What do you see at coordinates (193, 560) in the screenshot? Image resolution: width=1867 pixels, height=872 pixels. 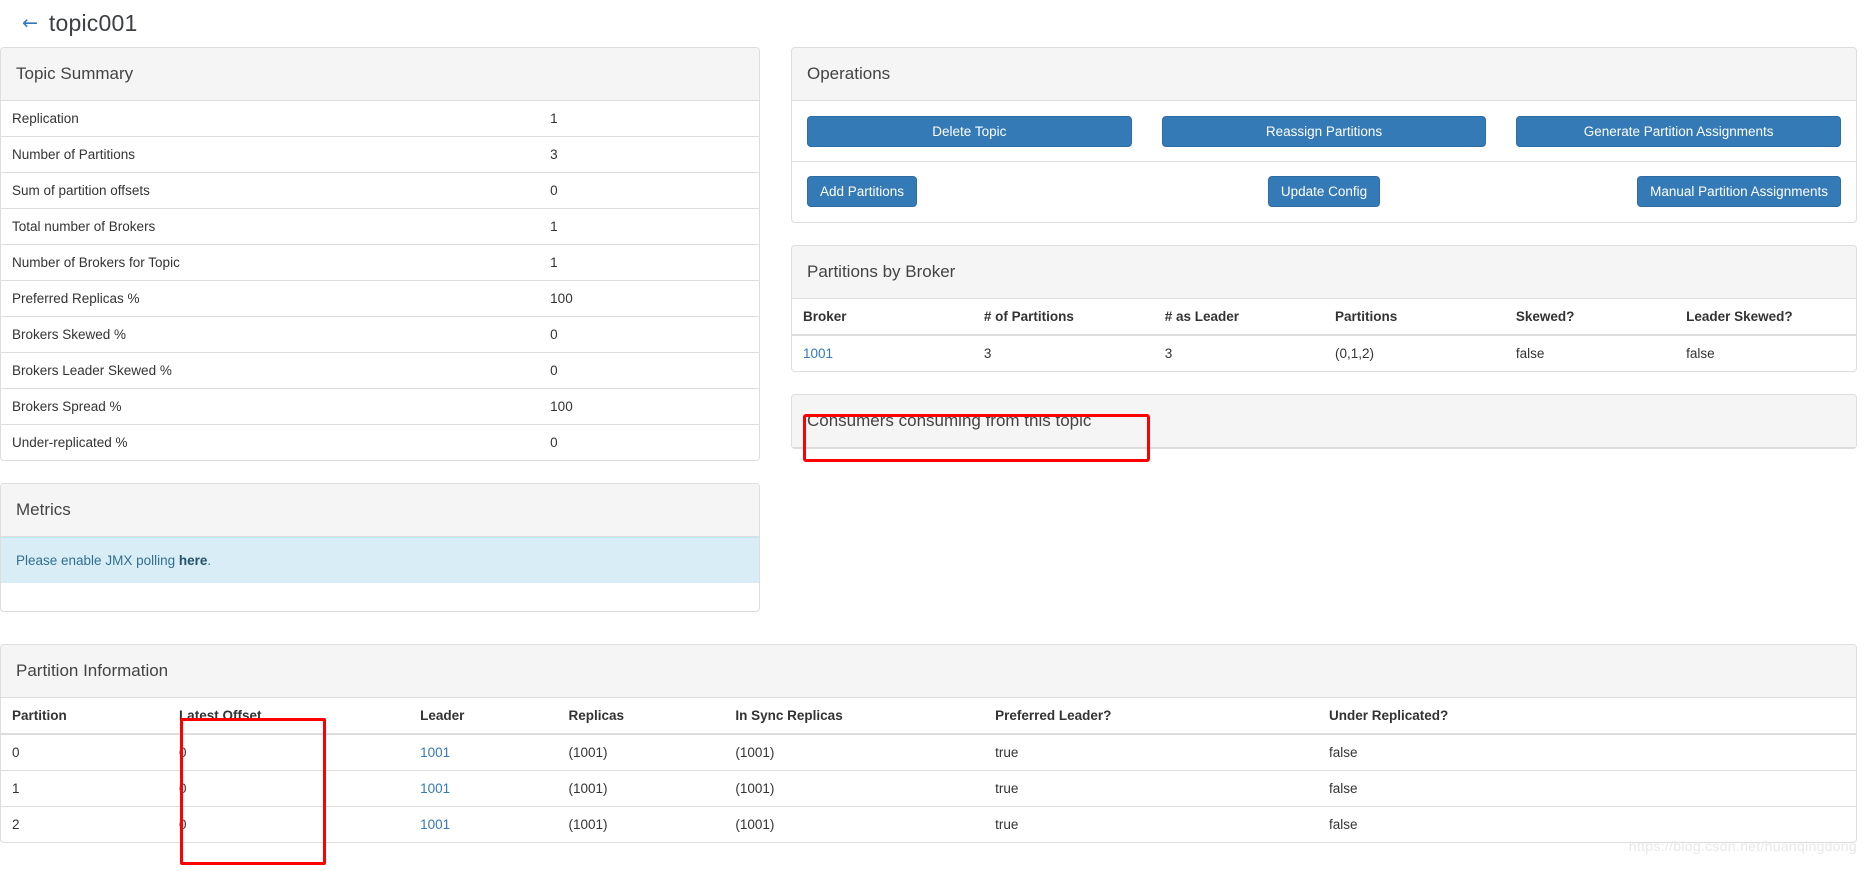 I see `jmx-here-link: here` at bounding box center [193, 560].